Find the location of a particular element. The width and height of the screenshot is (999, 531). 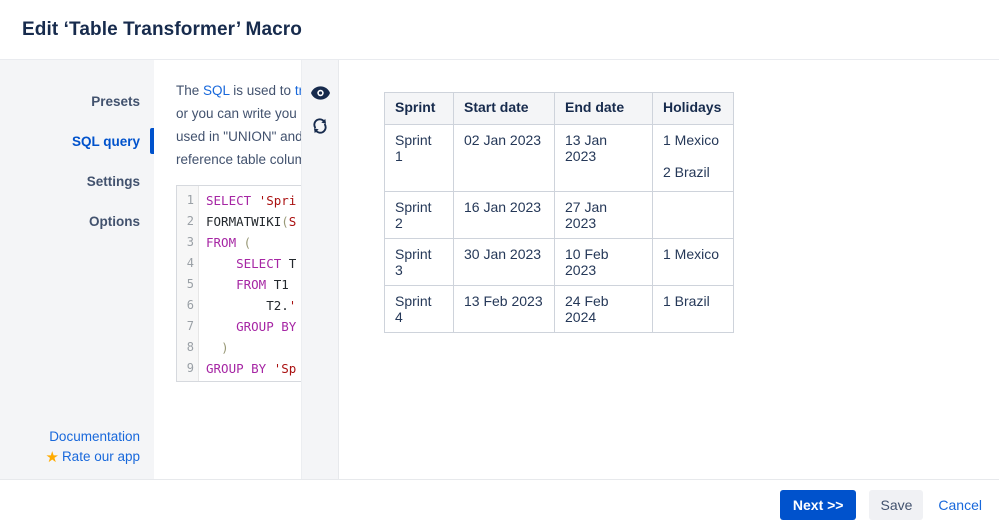

page-title: Edit ‘Table Transformer’ Macro is located at coordinates (162, 29).